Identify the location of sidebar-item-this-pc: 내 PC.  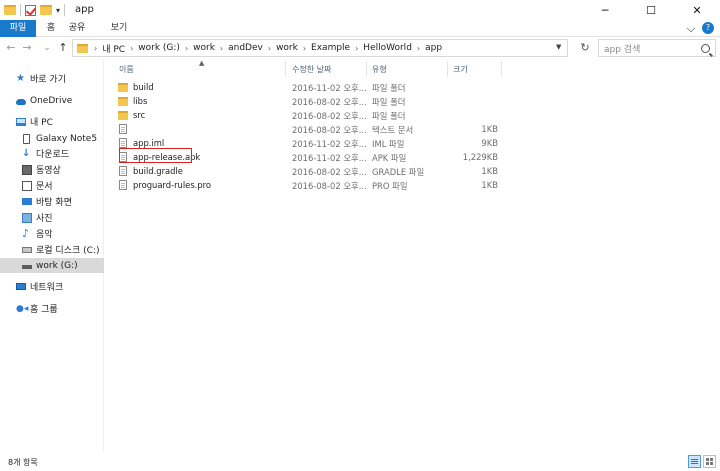
(52, 121).